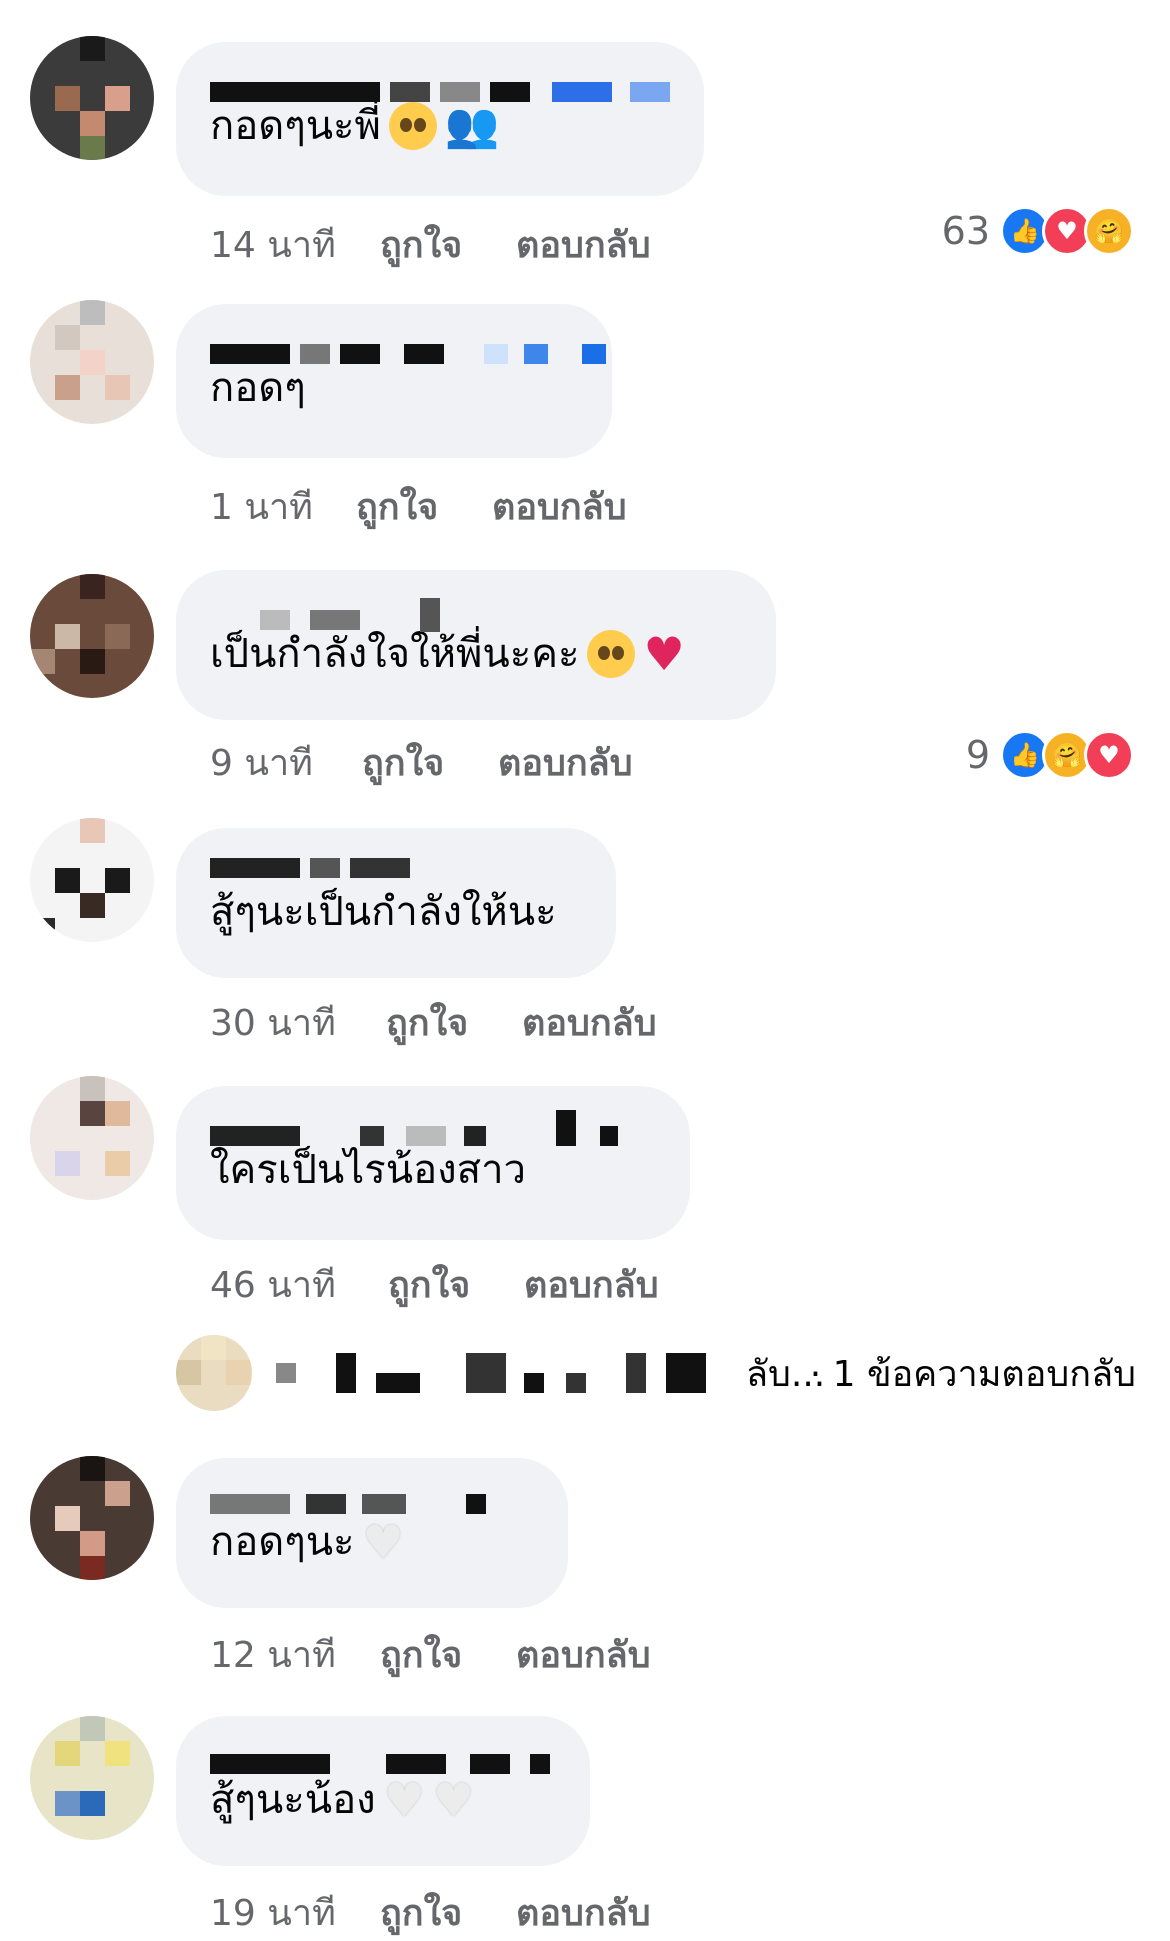 The image size is (1170, 1941). What do you see at coordinates (1109, 231) in the screenshot?
I see `care-reaction-icon: 🤗` at bounding box center [1109, 231].